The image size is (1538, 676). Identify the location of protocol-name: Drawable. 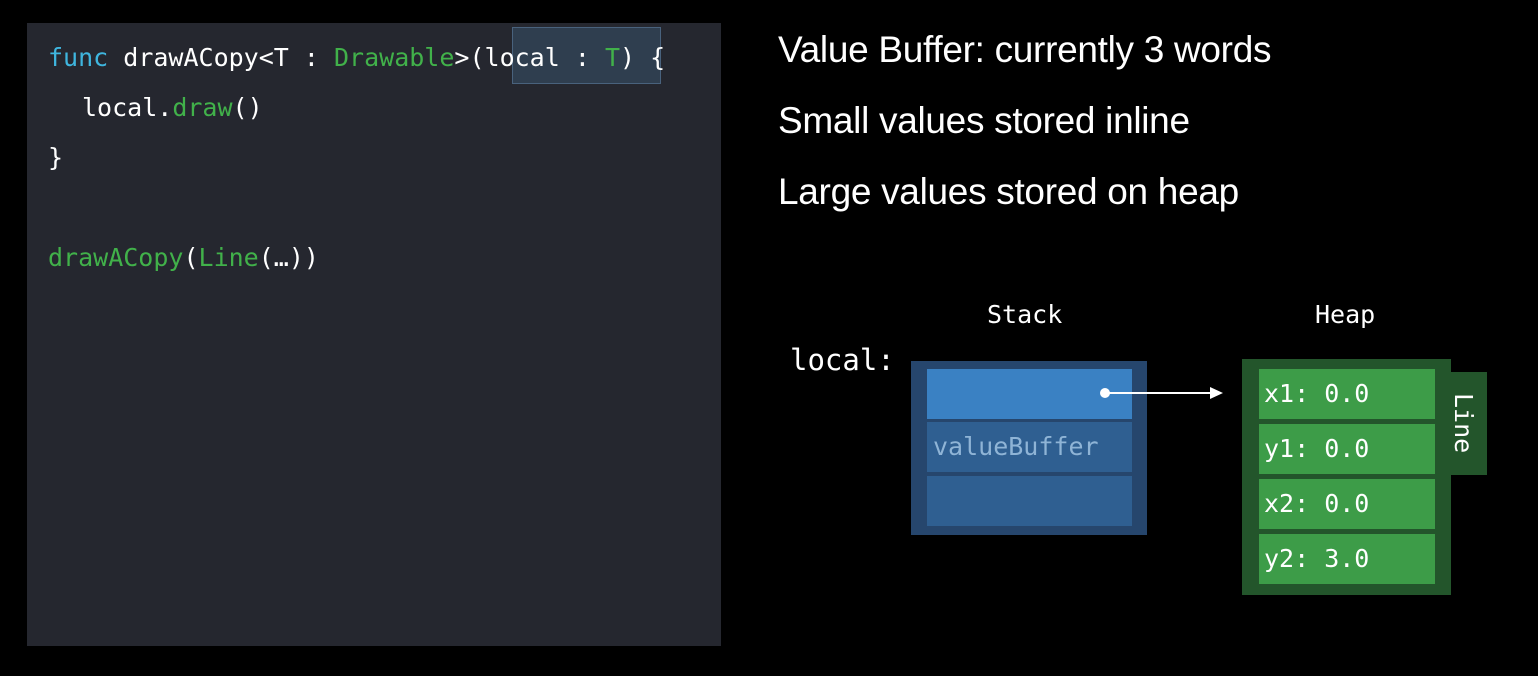
(394, 57).